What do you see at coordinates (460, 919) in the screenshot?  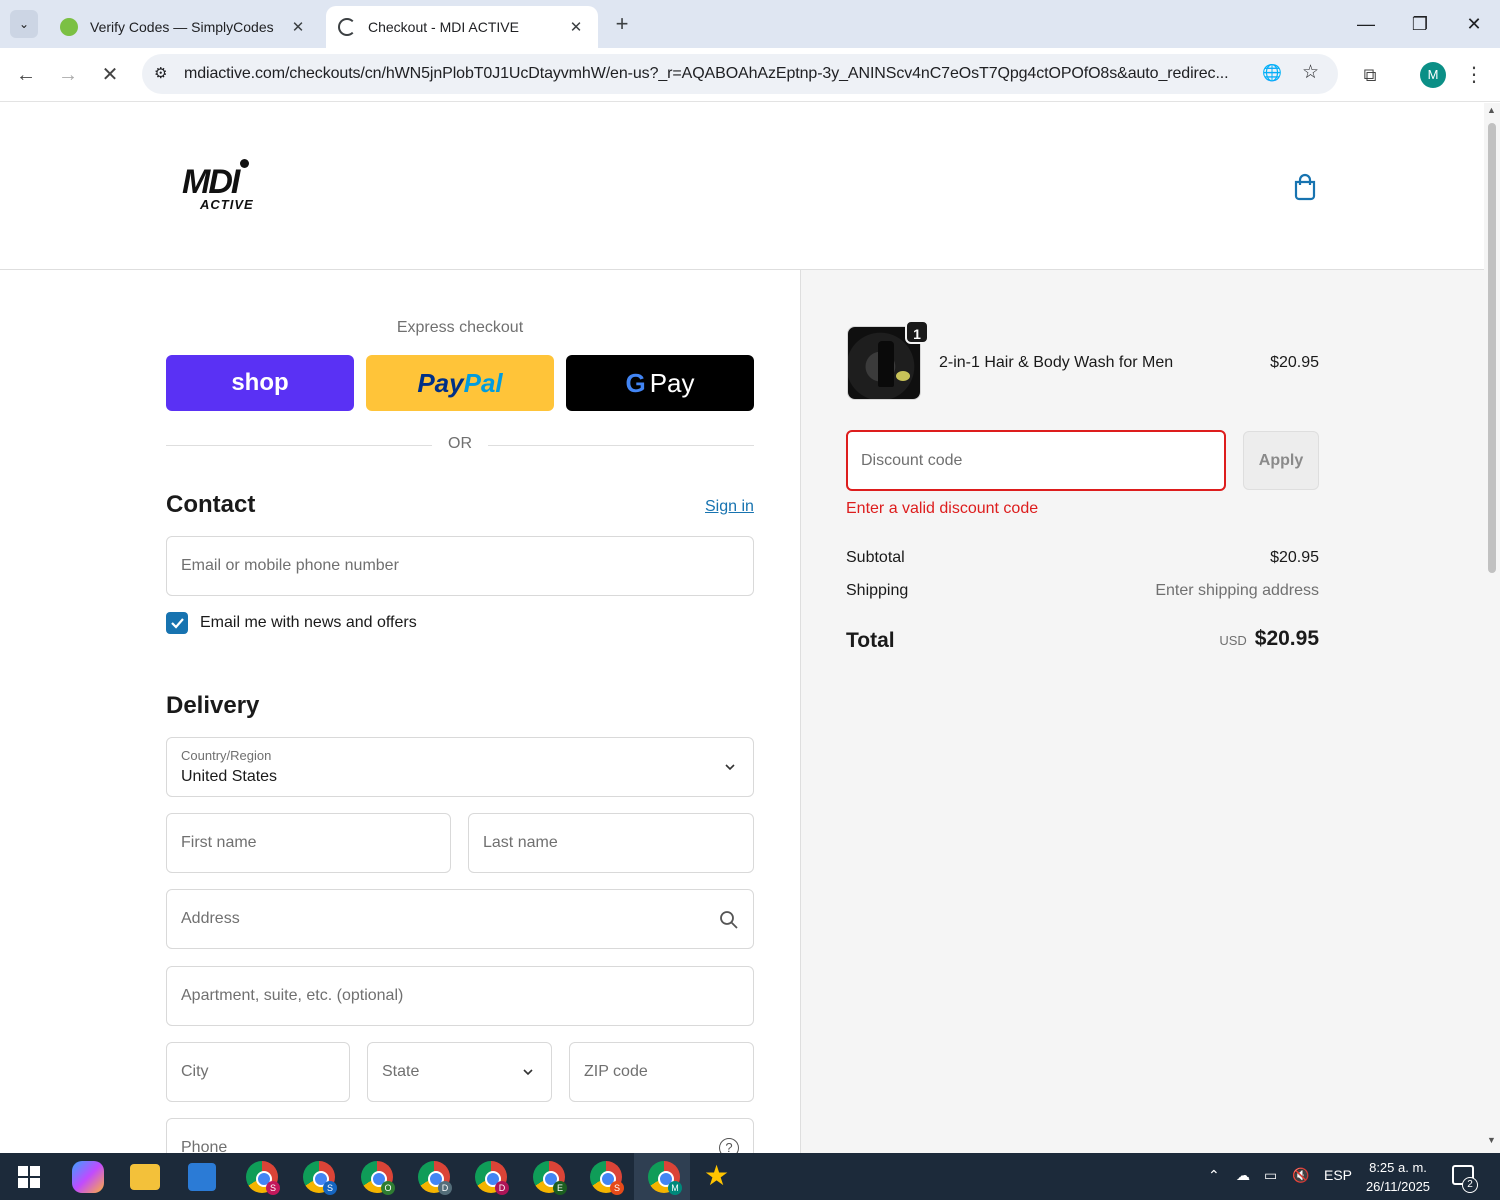 I see `address-field: Address` at bounding box center [460, 919].